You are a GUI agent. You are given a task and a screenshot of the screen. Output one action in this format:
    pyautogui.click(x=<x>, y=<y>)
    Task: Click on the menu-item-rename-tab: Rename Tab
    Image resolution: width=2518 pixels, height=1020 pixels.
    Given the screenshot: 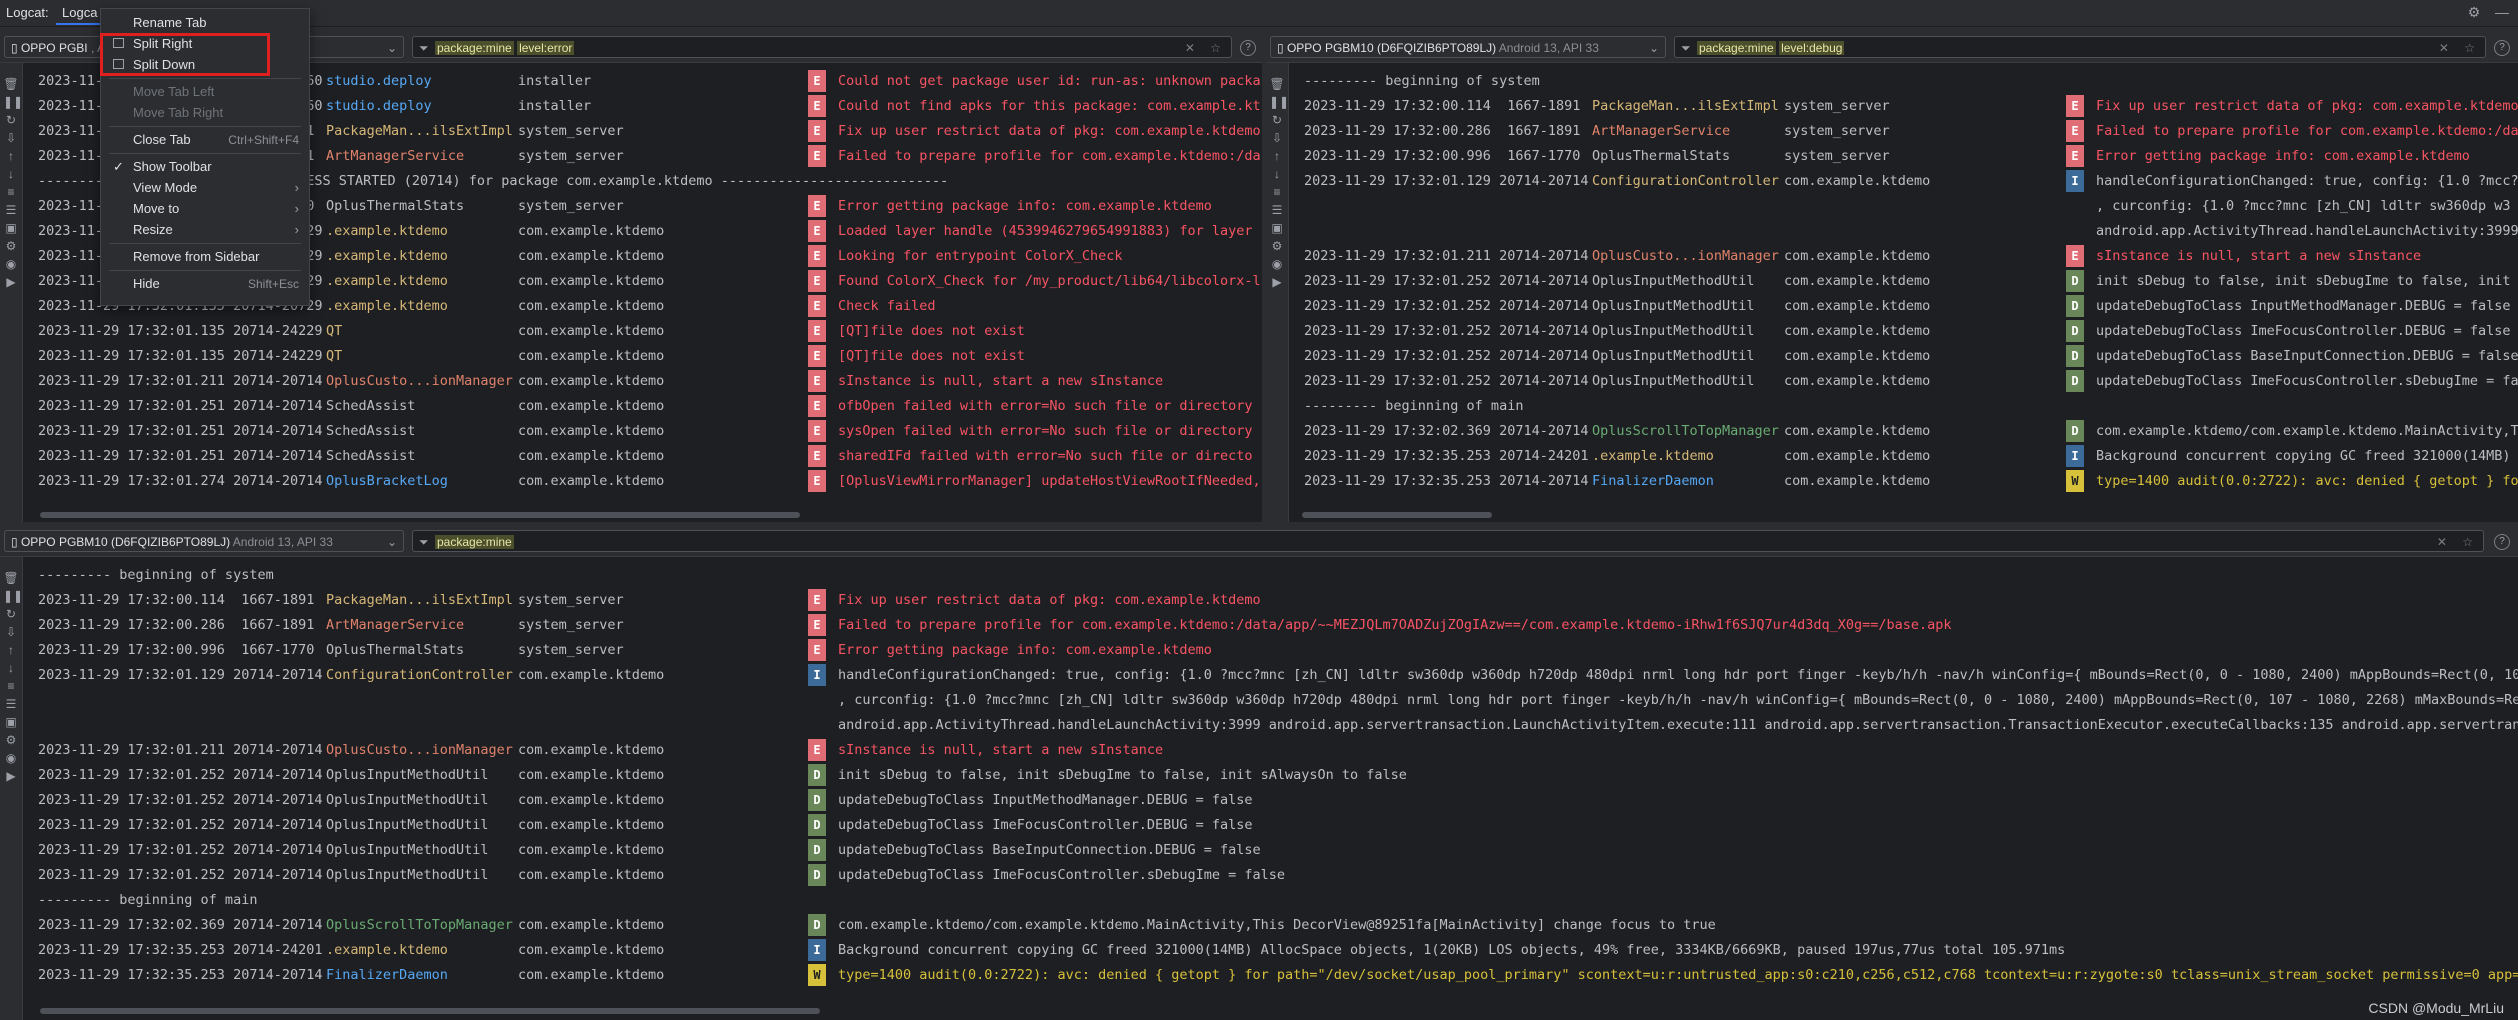 What is the action you would take?
    pyautogui.click(x=205, y=23)
    